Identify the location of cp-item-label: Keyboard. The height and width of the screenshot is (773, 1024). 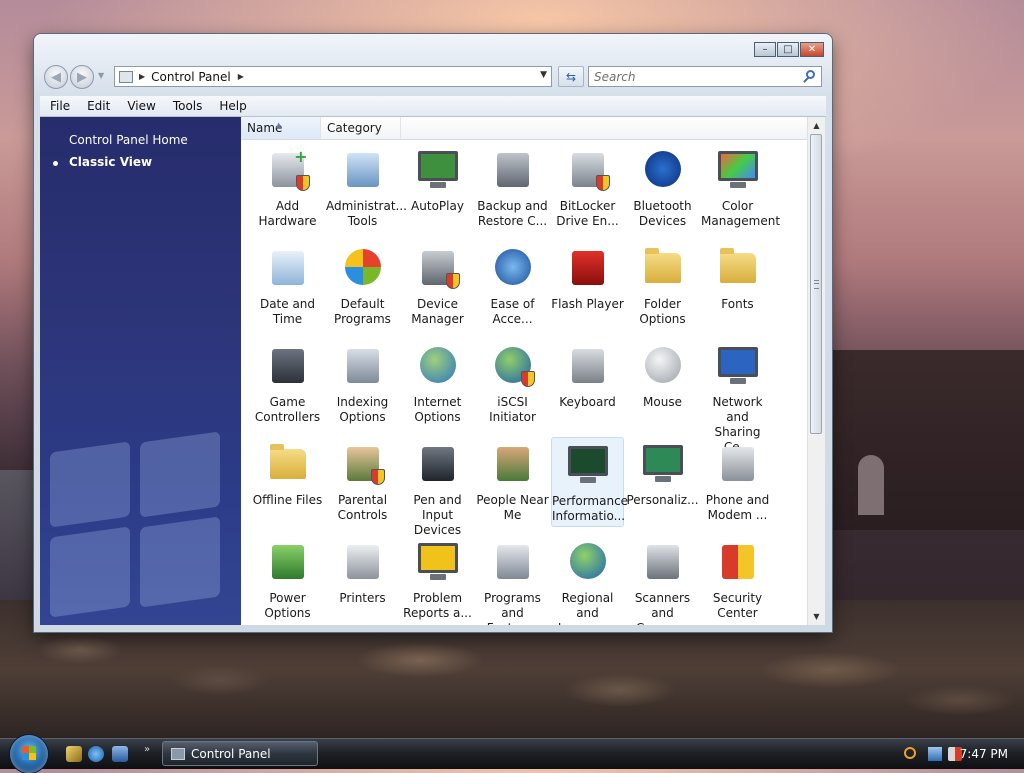
(587, 402).